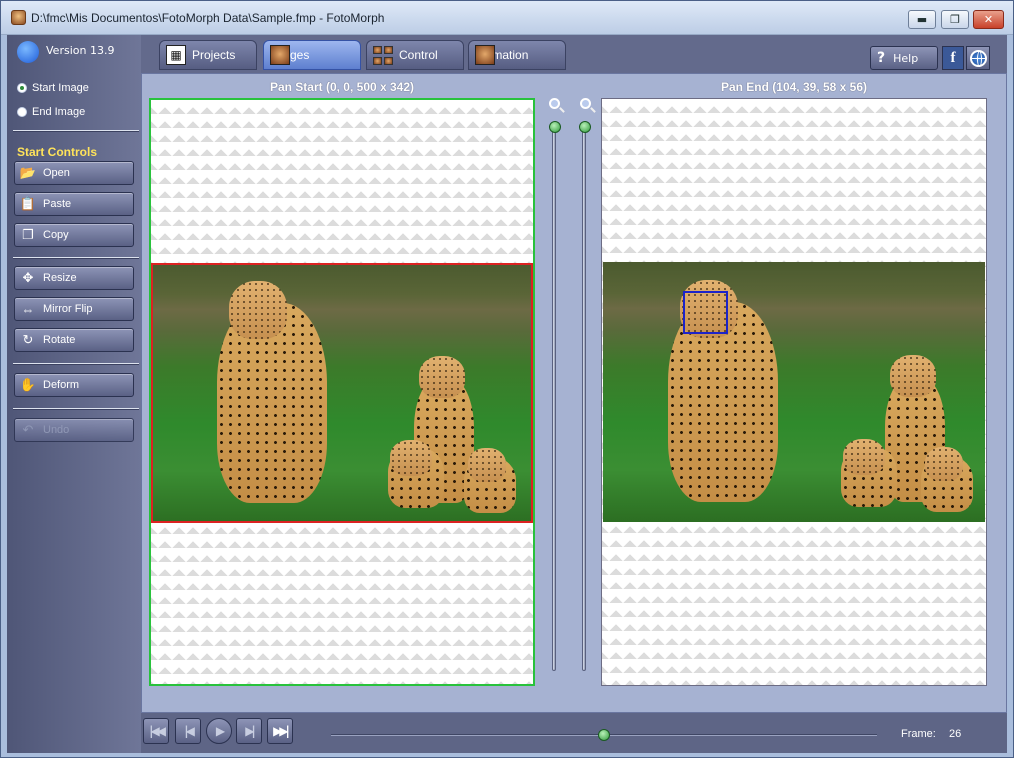 This screenshot has width=1014, height=758. Describe the element at coordinates (485, 55) in the screenshot. I see `animation-icon` at that location.